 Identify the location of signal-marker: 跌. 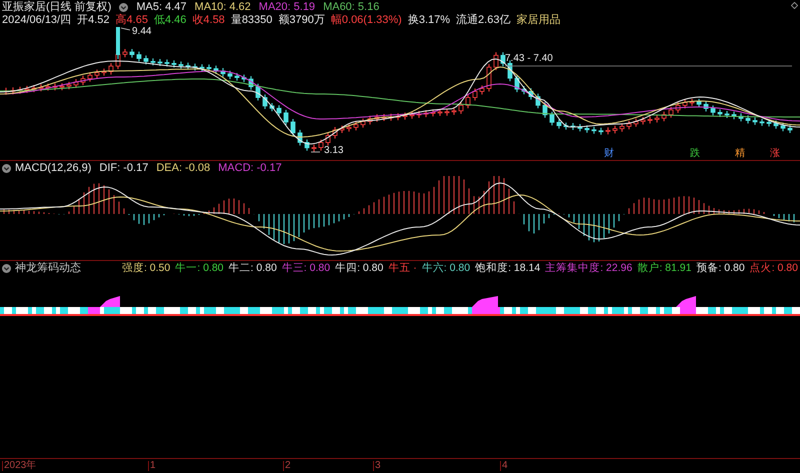
(695, 154).